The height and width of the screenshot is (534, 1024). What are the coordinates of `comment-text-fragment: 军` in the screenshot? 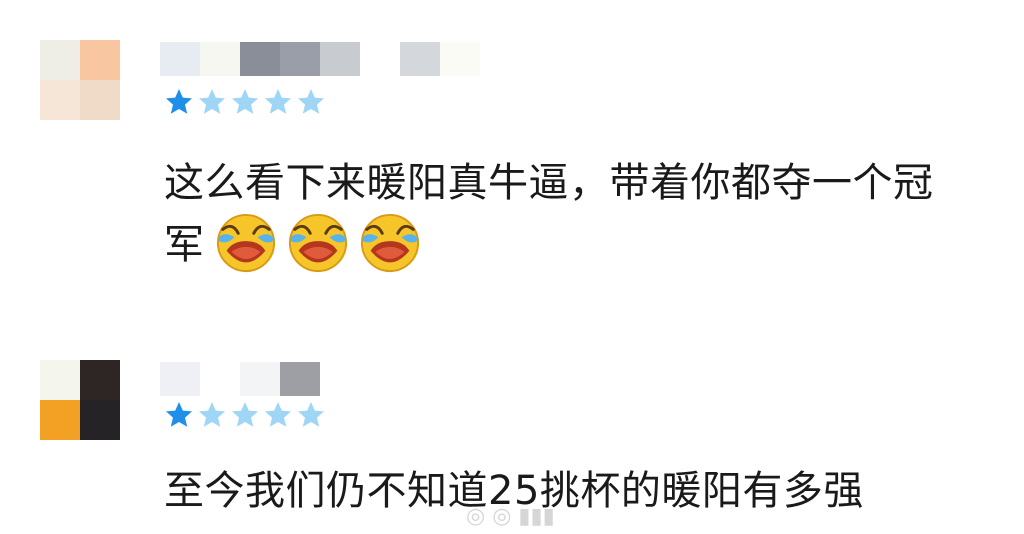 It's located at (184, 245).